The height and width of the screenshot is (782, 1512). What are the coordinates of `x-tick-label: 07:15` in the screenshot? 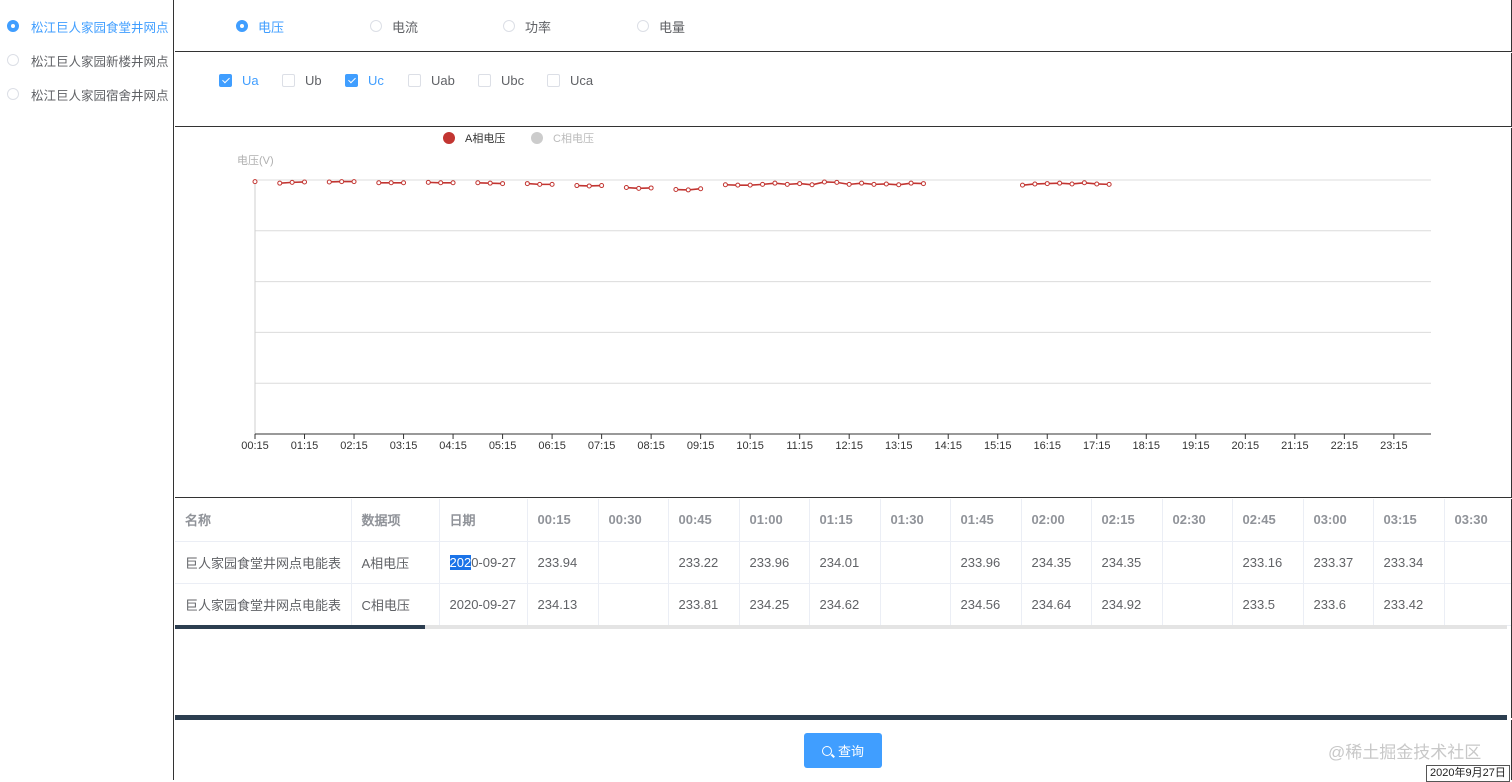 It's located at (602, 446).